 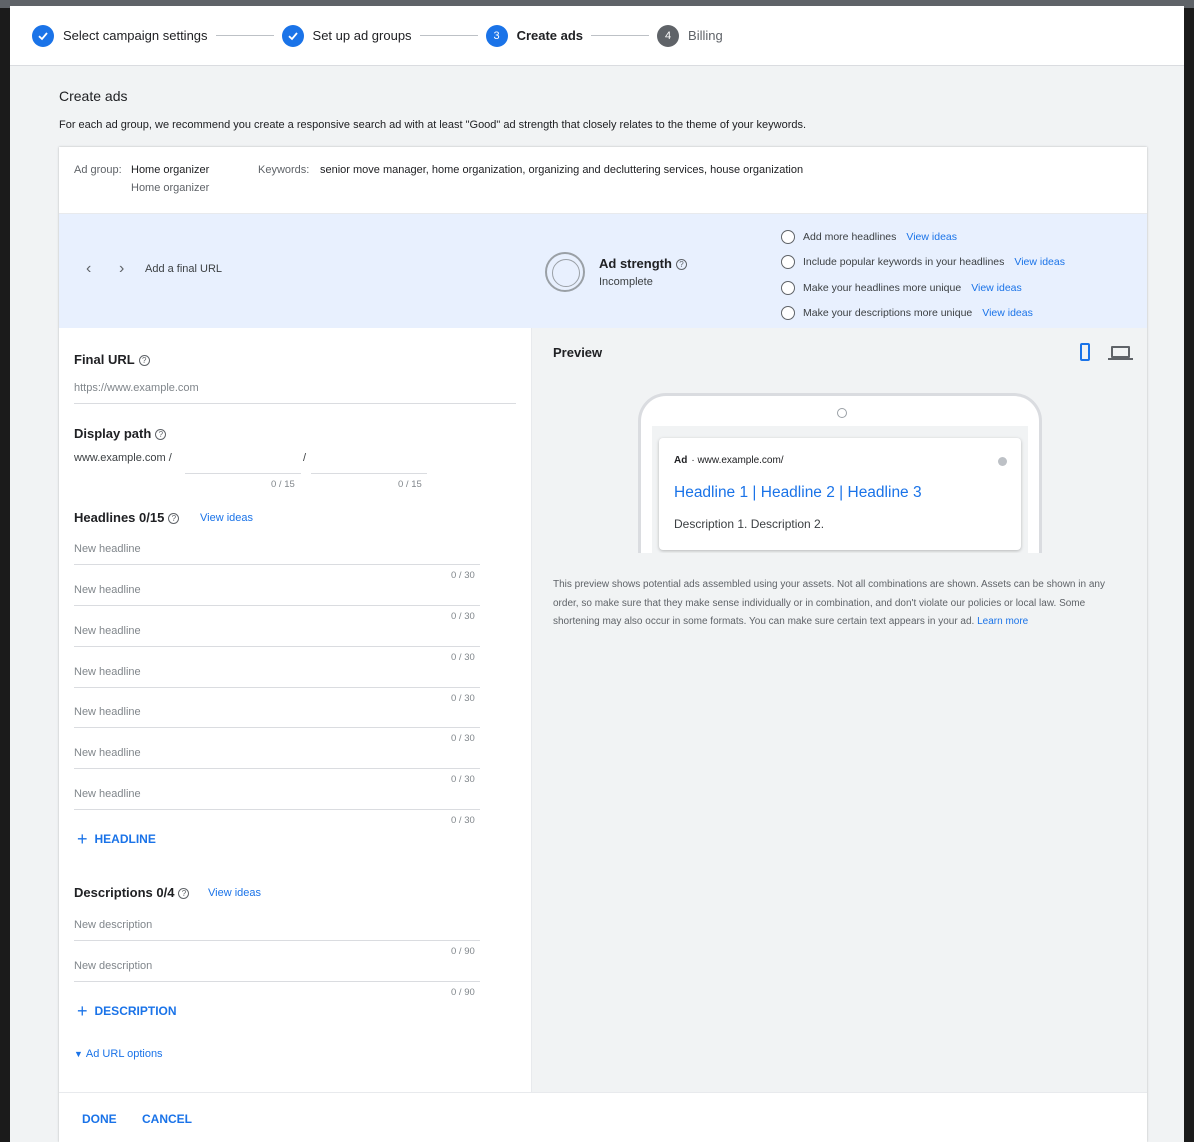 I want to click on tip-text: Add more headlines, so click(x=850, y=236).